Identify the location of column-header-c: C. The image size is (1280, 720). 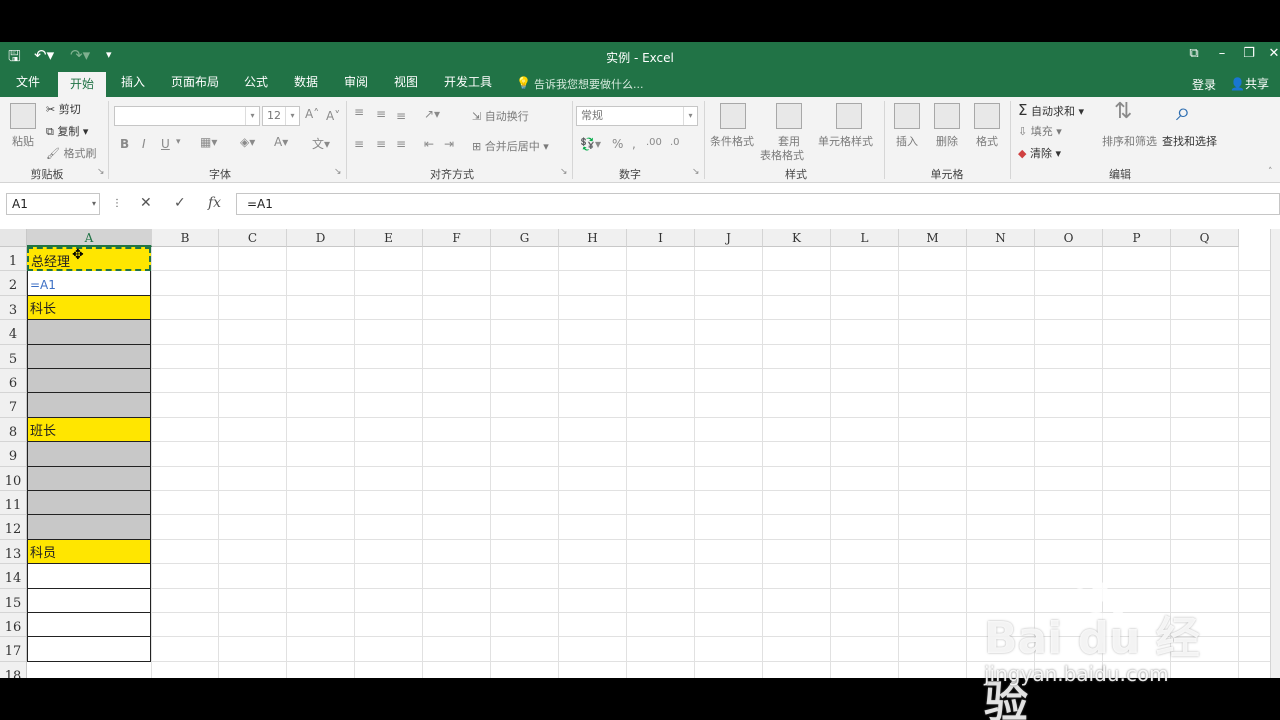
(253, 238).